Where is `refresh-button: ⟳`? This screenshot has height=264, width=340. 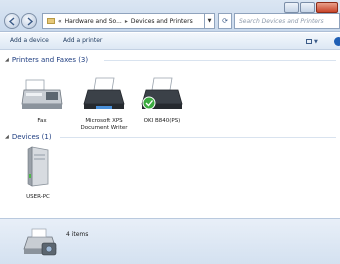 refresh-button: ⟳ is located at coordinates (225, 21).